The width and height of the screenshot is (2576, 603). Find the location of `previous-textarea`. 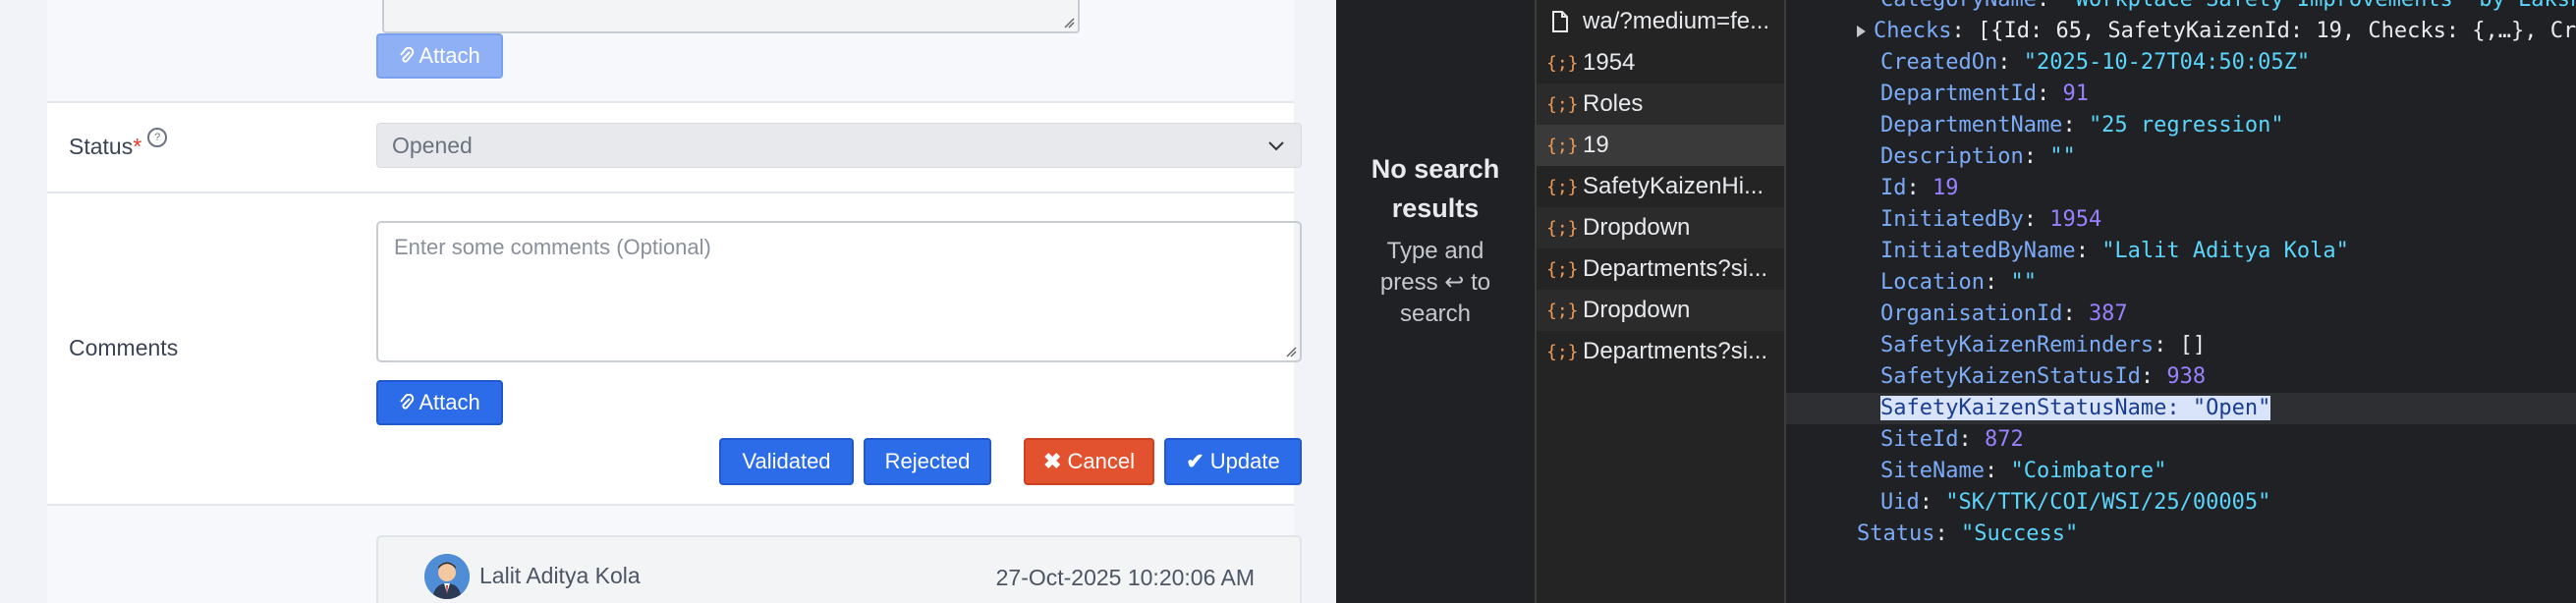

previous-textarea is located at coordinates (731, 16).